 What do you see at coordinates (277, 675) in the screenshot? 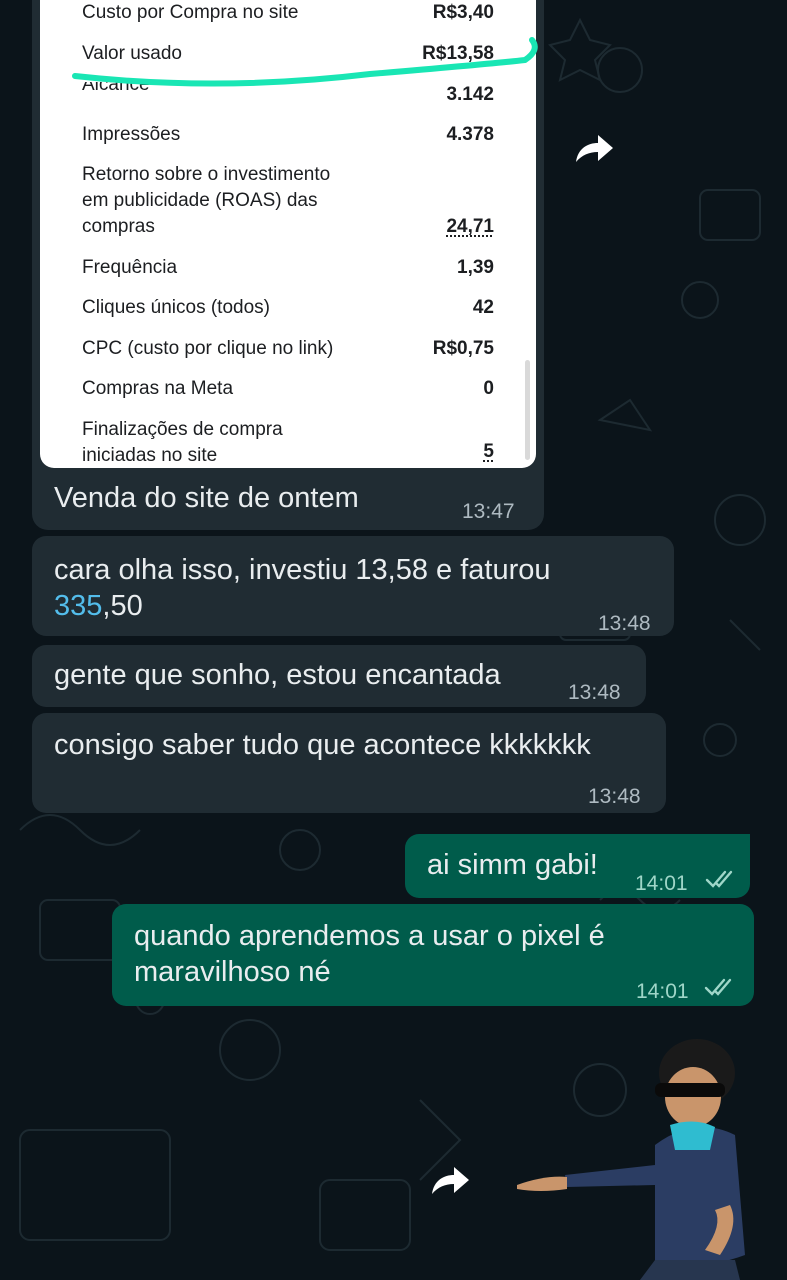
I see `message-text: gente que sonho, estou encantada` at bounding box center [277, 675].